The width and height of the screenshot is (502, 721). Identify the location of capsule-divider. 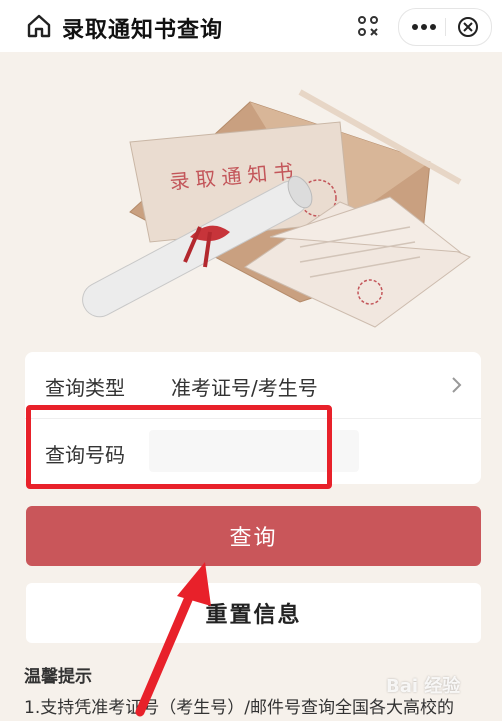
(445, 27).